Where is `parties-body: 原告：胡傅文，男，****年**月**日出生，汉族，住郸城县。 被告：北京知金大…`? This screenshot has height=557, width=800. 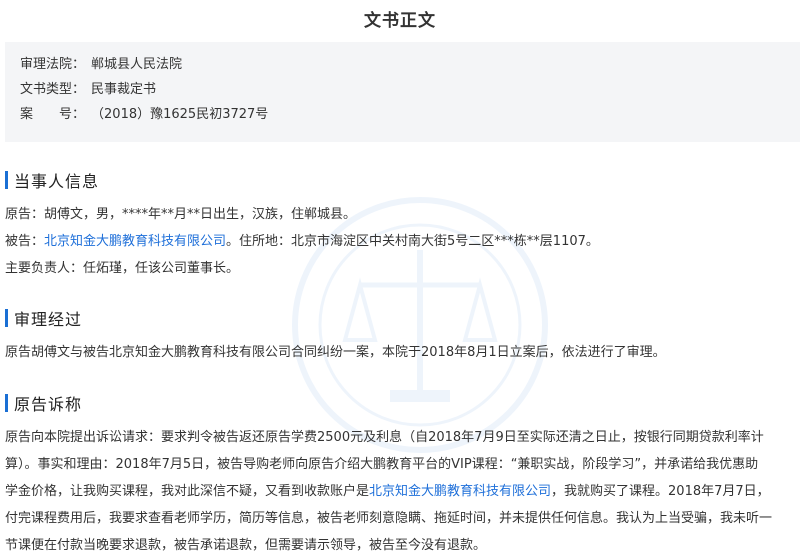
parties-body: 原告：胡傅文，男，****年**月**日出生，汉族，住郸城县。 被告：北京知金大… is located at coordinates (400, 241).